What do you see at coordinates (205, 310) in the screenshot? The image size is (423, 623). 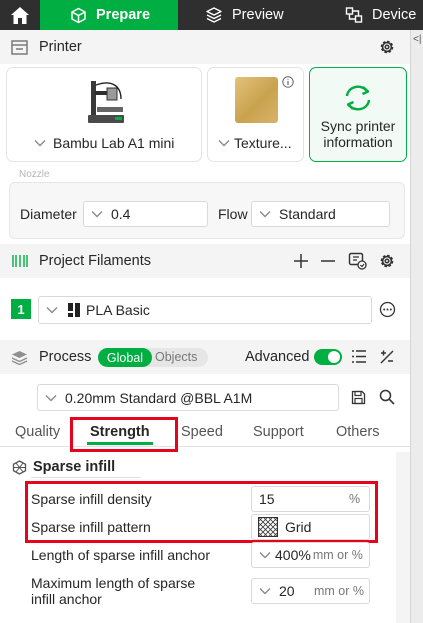 I see `filament-select: PLA Basic` at bounding box center [205, 310].